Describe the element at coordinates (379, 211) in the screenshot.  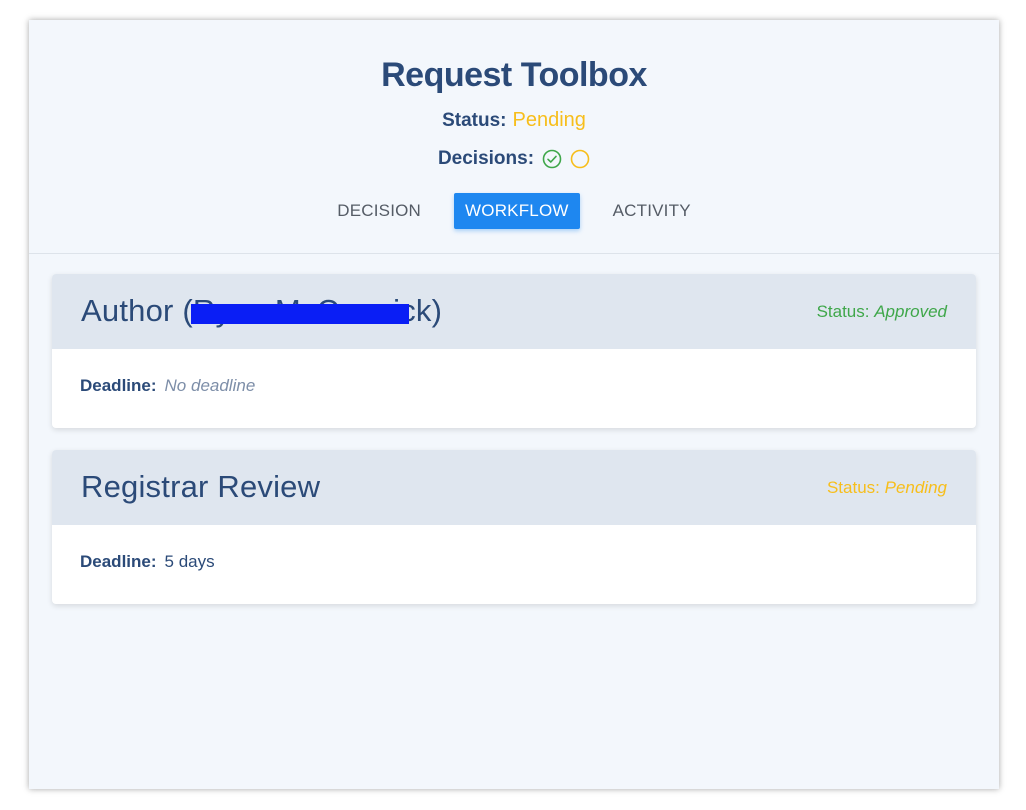
I see `tab-decision: DECISION` at that location.